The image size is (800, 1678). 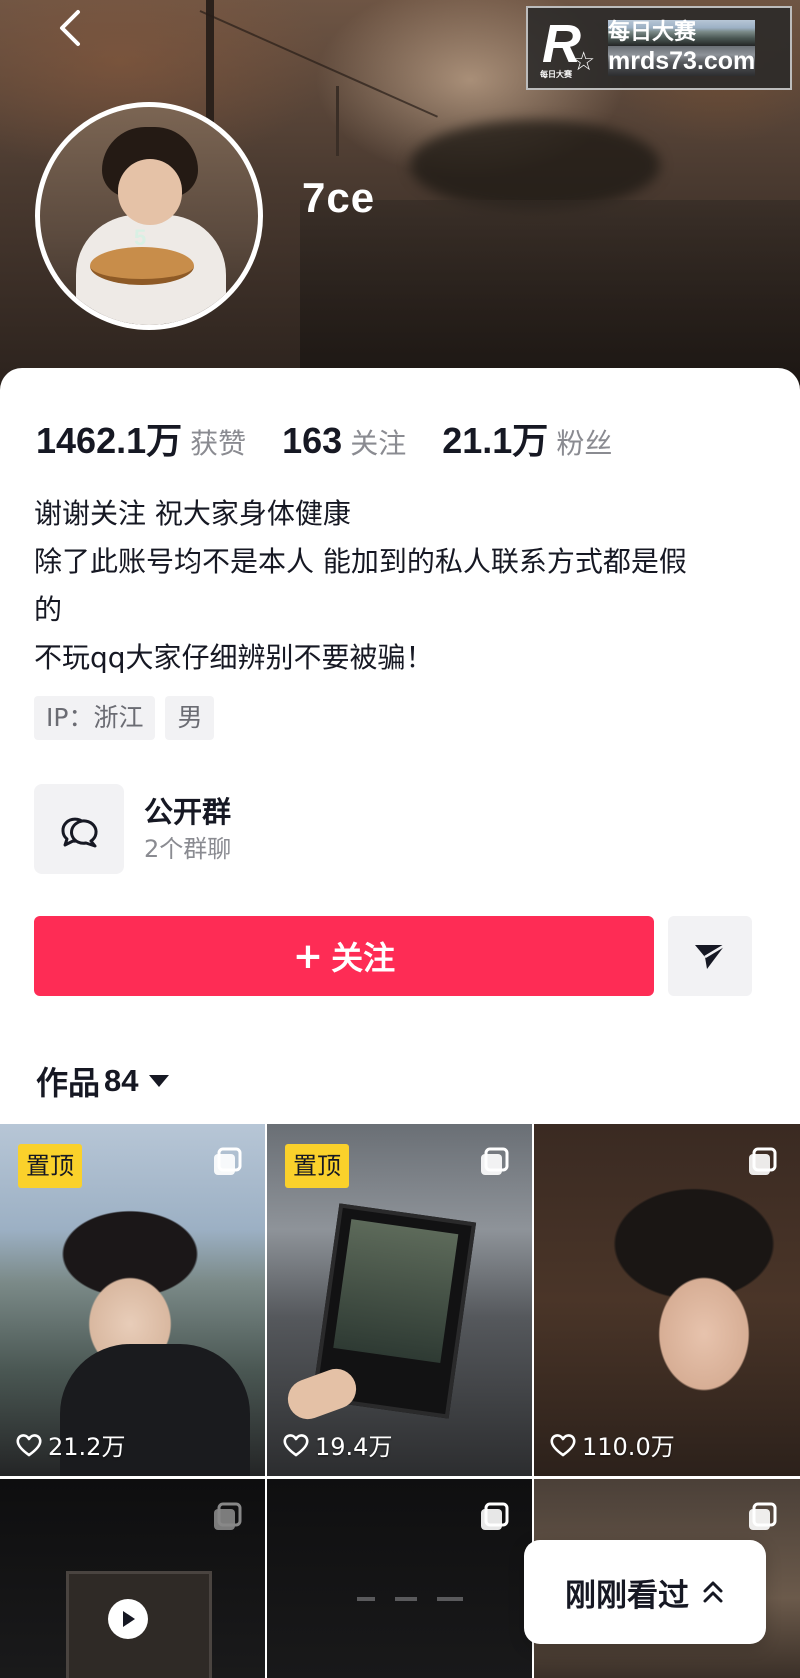 I want to click on avatar: 5, so click(x=149, y=216).